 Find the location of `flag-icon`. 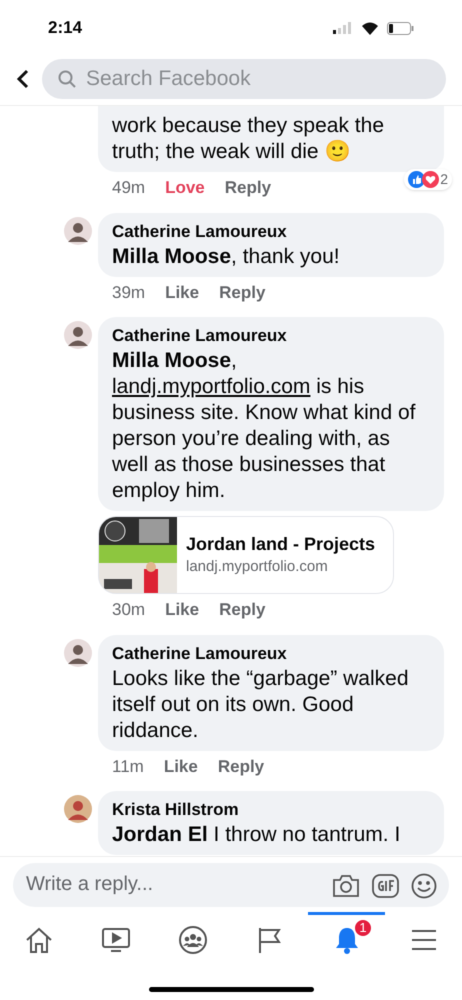

flag-icon is located at coordinates (269, 940).